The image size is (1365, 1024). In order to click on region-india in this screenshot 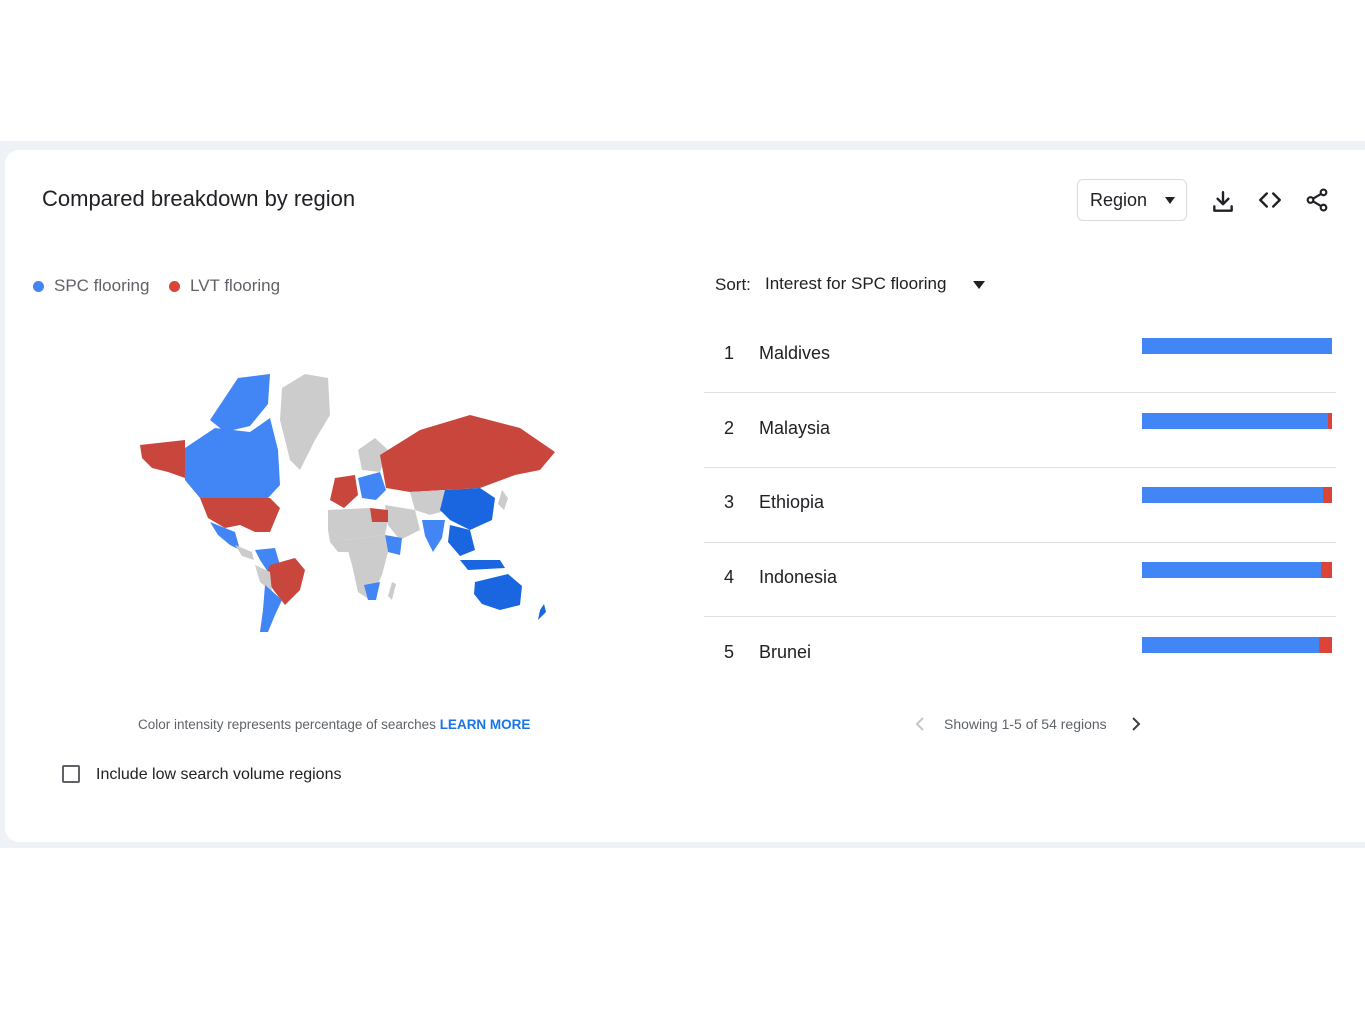, I will do `click(433, 536)`.